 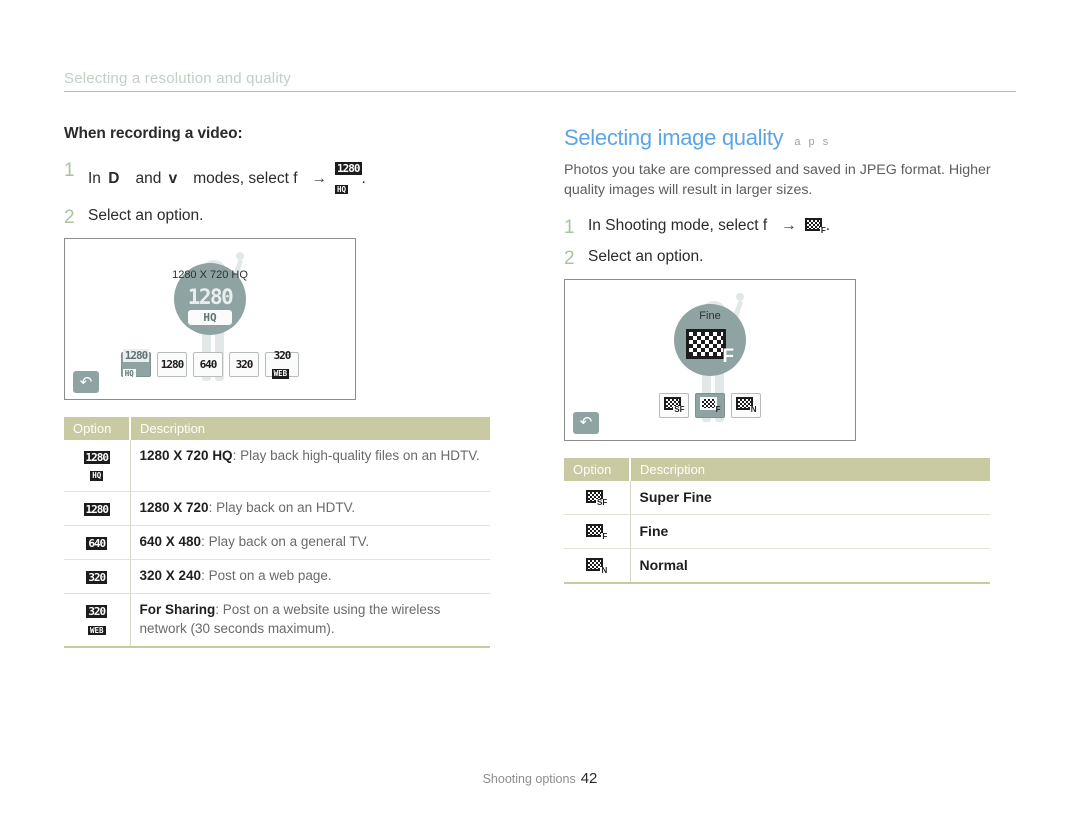 What do you see at coordinates (69, 170) in the screenshot?
I see `left-step-1-number: 1` at bounding box center [69, 170].